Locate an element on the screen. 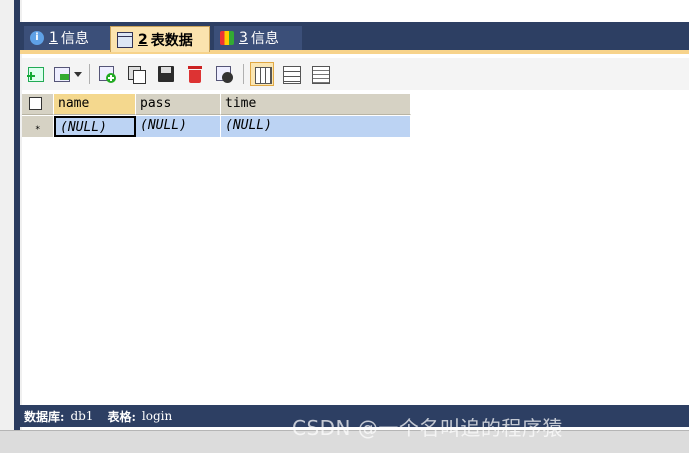  tab-info-3: 3 信息 is located at coordinates (258, 38).